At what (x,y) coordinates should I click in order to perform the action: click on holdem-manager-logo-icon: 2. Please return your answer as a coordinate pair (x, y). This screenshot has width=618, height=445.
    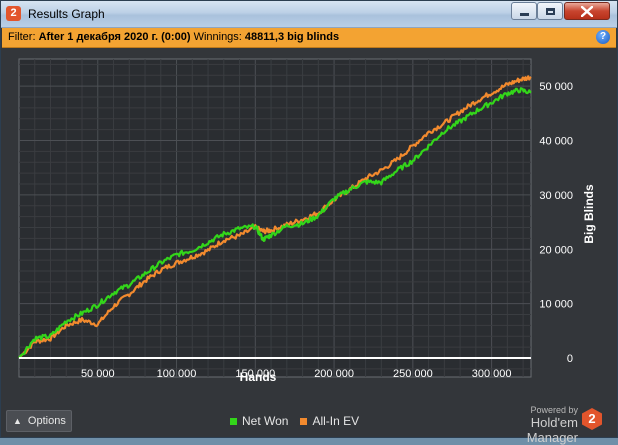
    Looking at the image, I should click on (592, 419).